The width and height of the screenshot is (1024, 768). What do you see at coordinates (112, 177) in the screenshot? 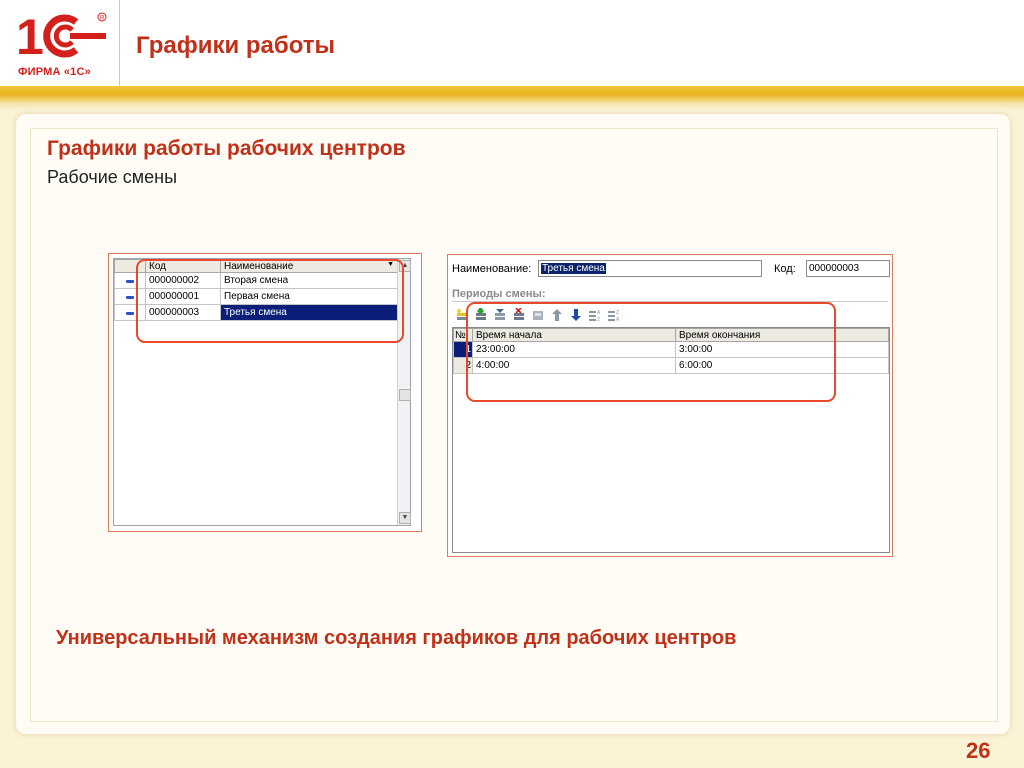
I see `section-subtitle: Рабочие смены` at bounding box center [112, 177].